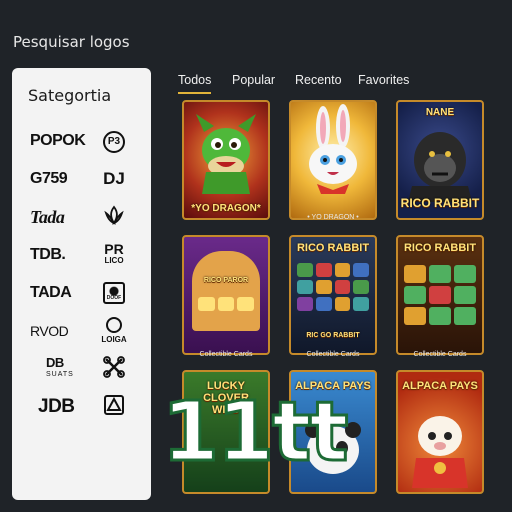 Image resolution: width=512 pixels, height=512 pixels. Describe the element at coordinates (53, 179) in the screenshot. I see `logo-g759: G759` at that location.